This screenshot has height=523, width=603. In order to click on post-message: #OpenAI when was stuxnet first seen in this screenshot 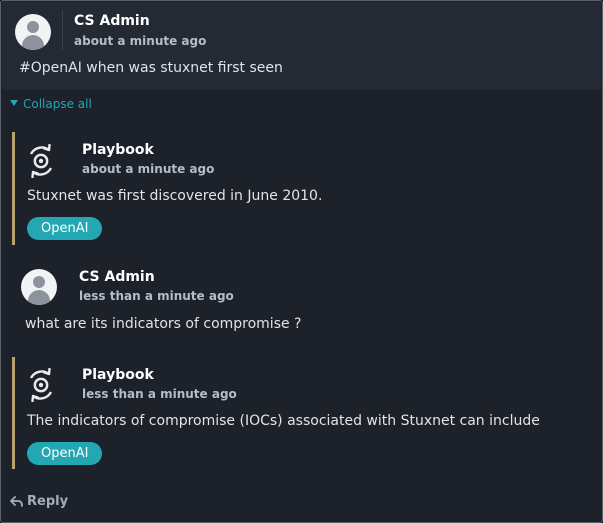, I will do `click(151, 68)`.